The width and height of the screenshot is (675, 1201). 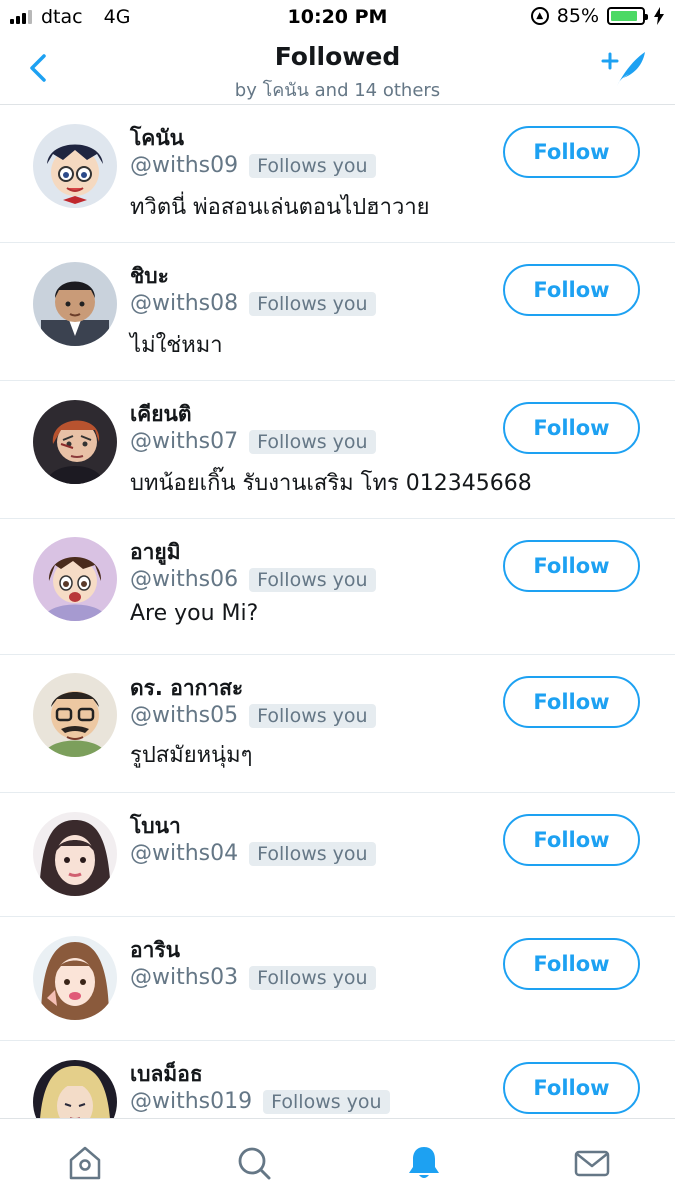 What do you see at coordinates (624, 68) in the screenshot?
I see `add-feather-icon` at bounding box center [624, 68].